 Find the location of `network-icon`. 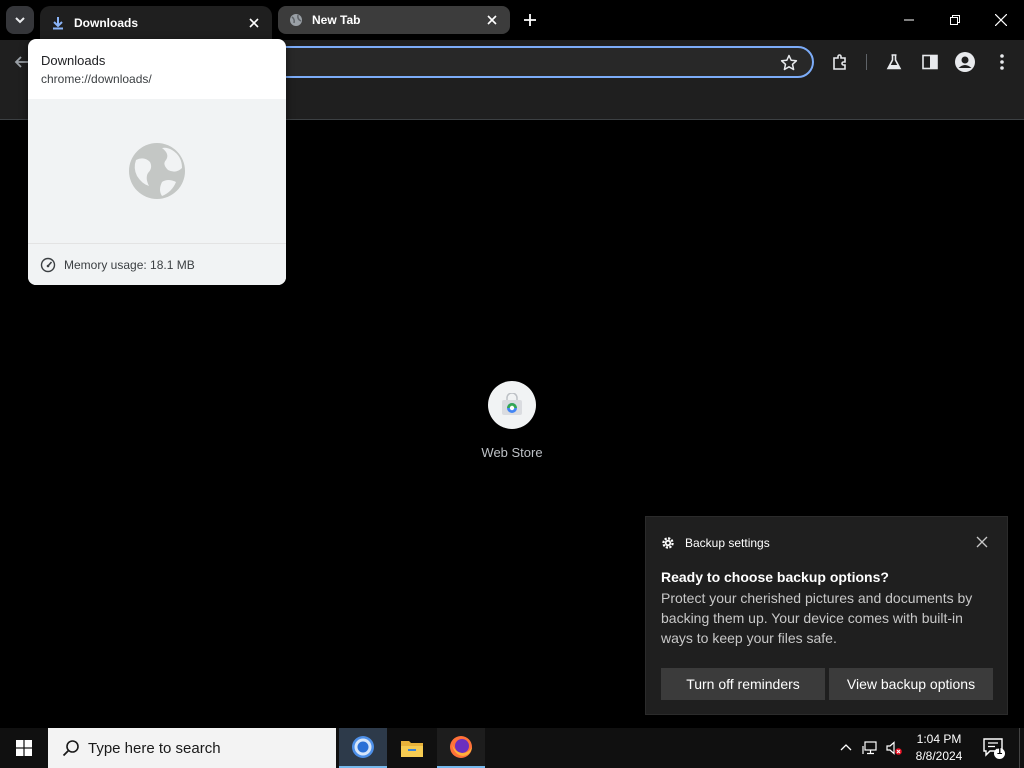

network-icon is located at coordinates (870, 748).